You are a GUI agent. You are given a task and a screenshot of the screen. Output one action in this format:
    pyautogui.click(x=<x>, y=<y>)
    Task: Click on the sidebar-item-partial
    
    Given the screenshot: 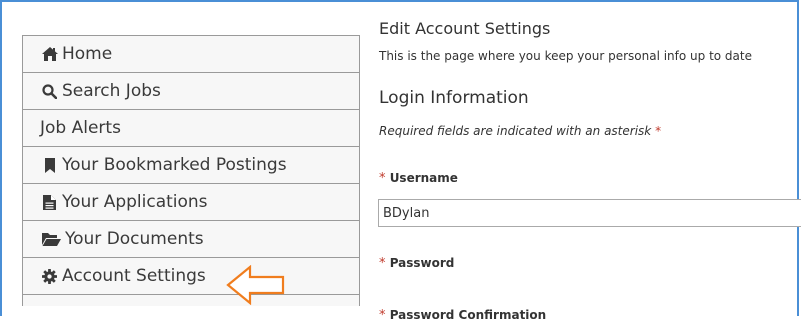 What is the action you would take?
    pyautogui.click(x=191, y=300)
    